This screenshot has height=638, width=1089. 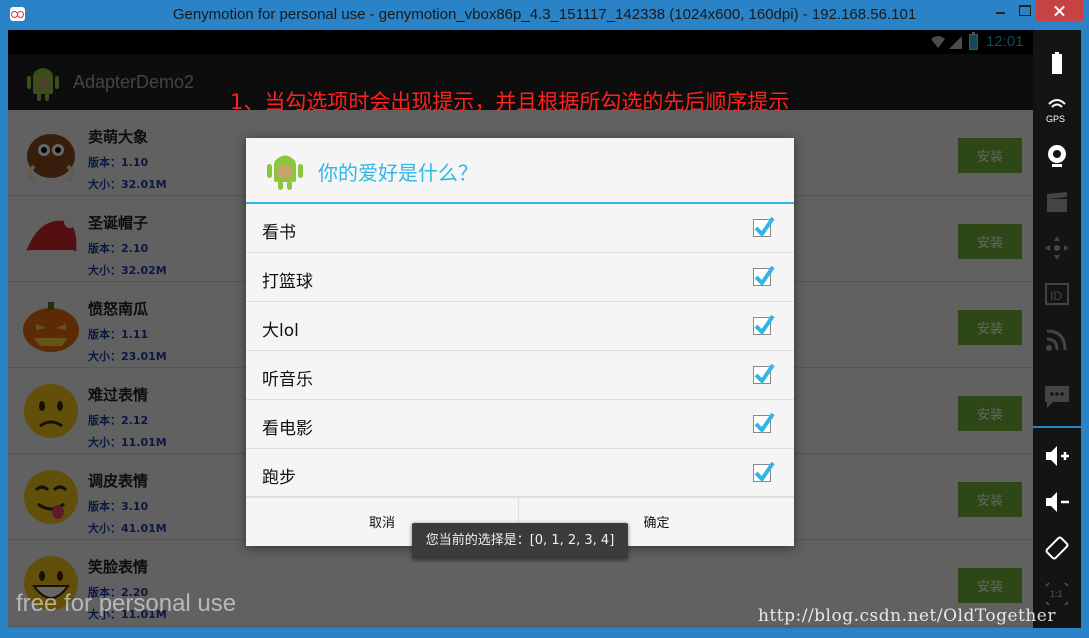 What do you see at coordinates (118, 309) in the screenshot?
I see `app-name: 愤怒南瓜` at bounding box center [118, 309].